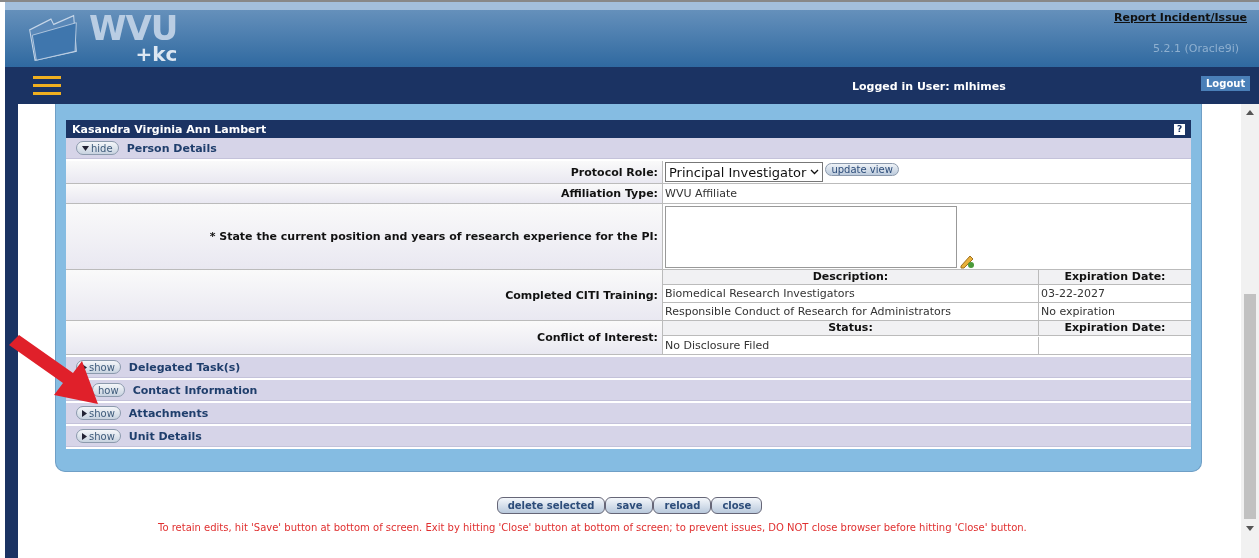  Describe the element at coordinates (1180, 17) in the screenshot. I see `report-incident-link: Report Incident/Issue` at that location.